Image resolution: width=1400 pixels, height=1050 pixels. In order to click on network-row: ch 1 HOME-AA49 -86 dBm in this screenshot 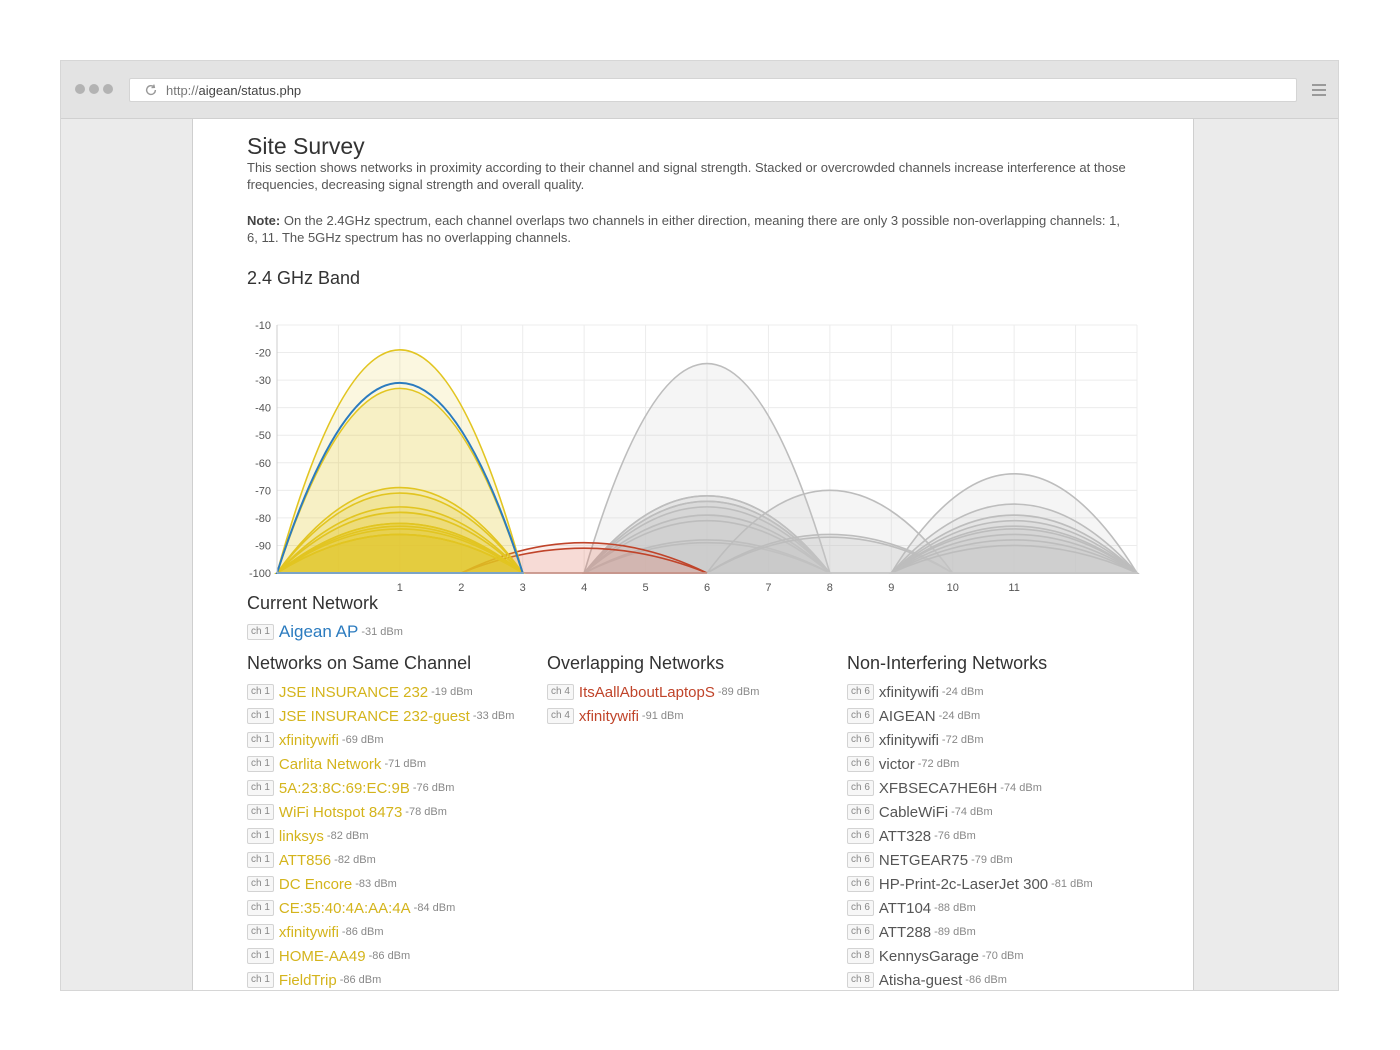, I will do `click(380, 956)`.